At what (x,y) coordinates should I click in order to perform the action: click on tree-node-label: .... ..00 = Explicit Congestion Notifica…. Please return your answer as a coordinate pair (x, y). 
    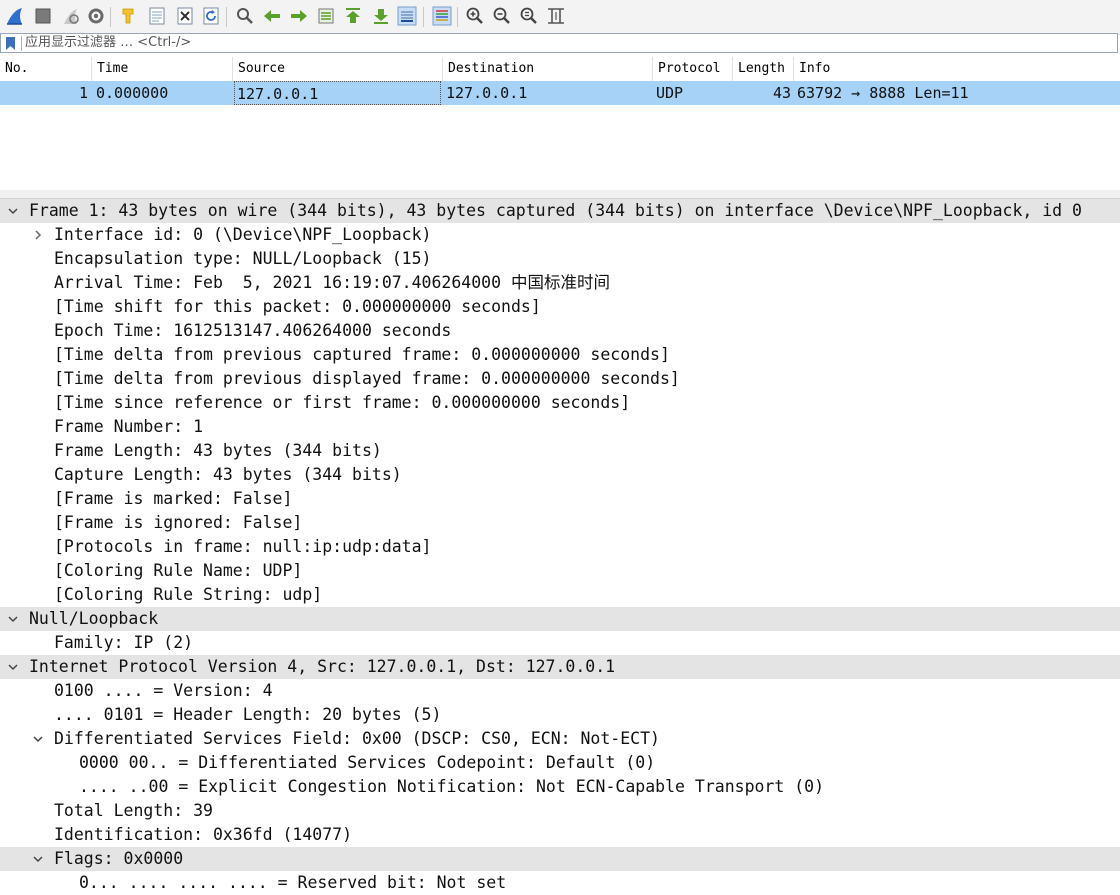
    Looking at the image, I should click on (452, 786).